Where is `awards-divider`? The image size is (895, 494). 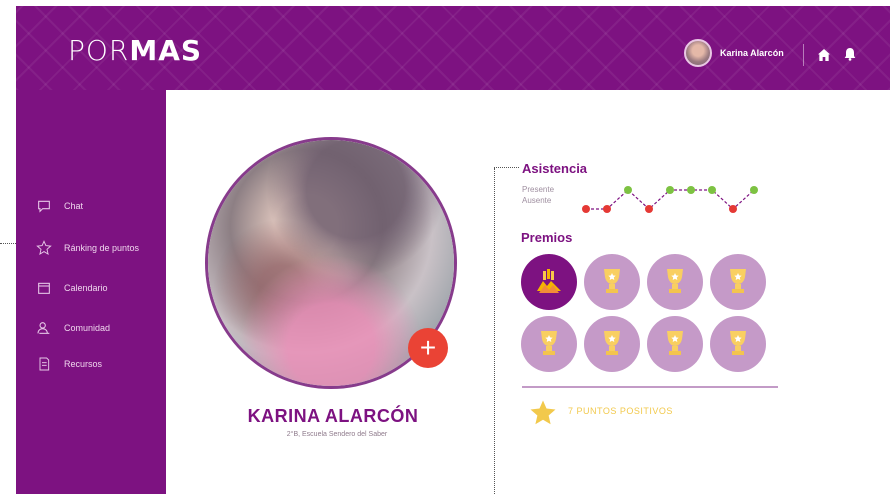 awards-divider is located at coordinates (650, 387).